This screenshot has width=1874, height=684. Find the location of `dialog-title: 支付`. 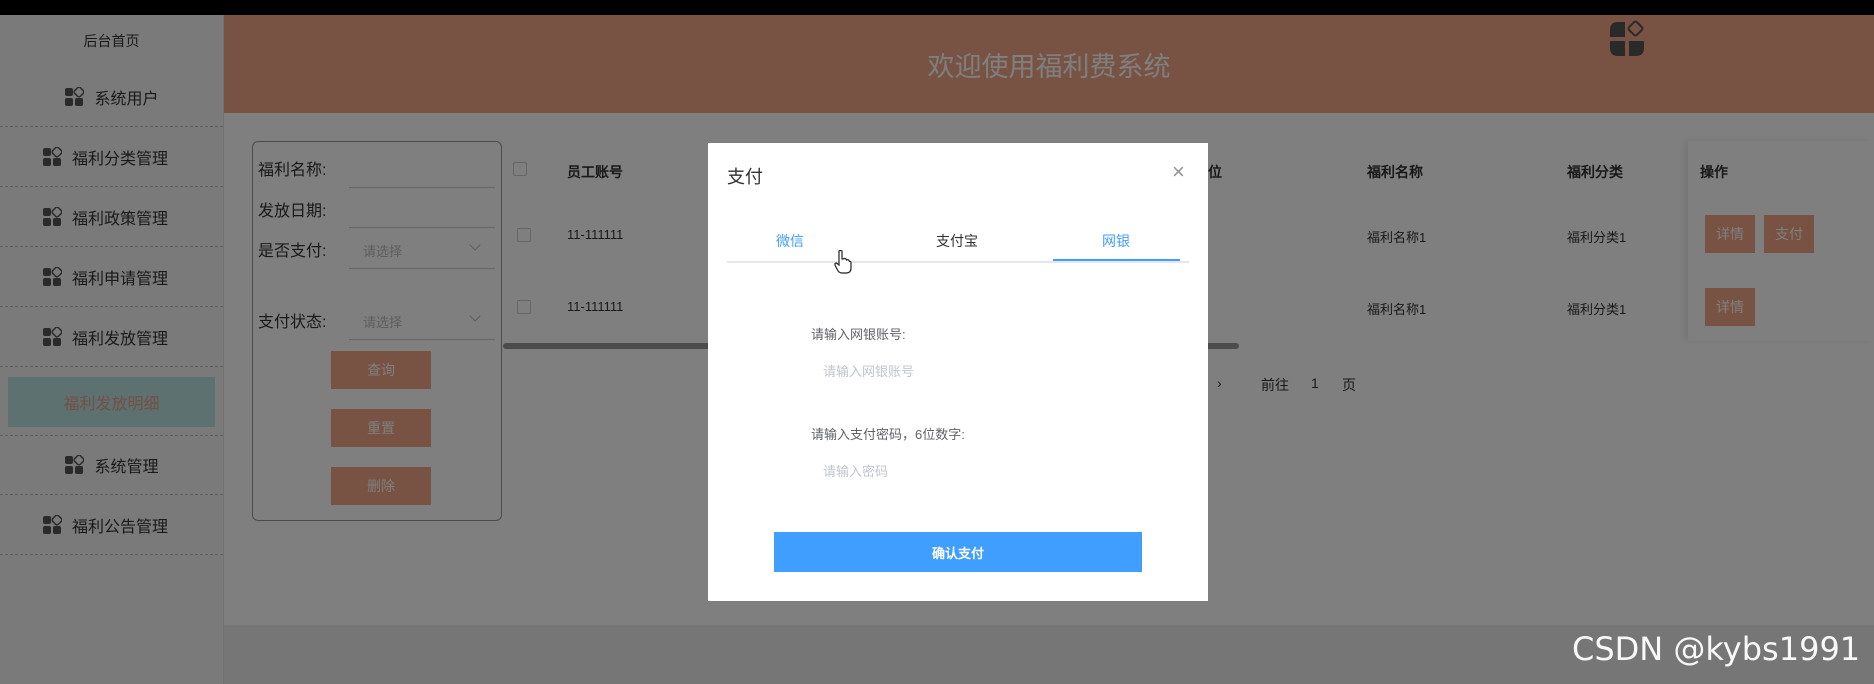

dialog-title: 支付 is located at coordinates (745, 177).